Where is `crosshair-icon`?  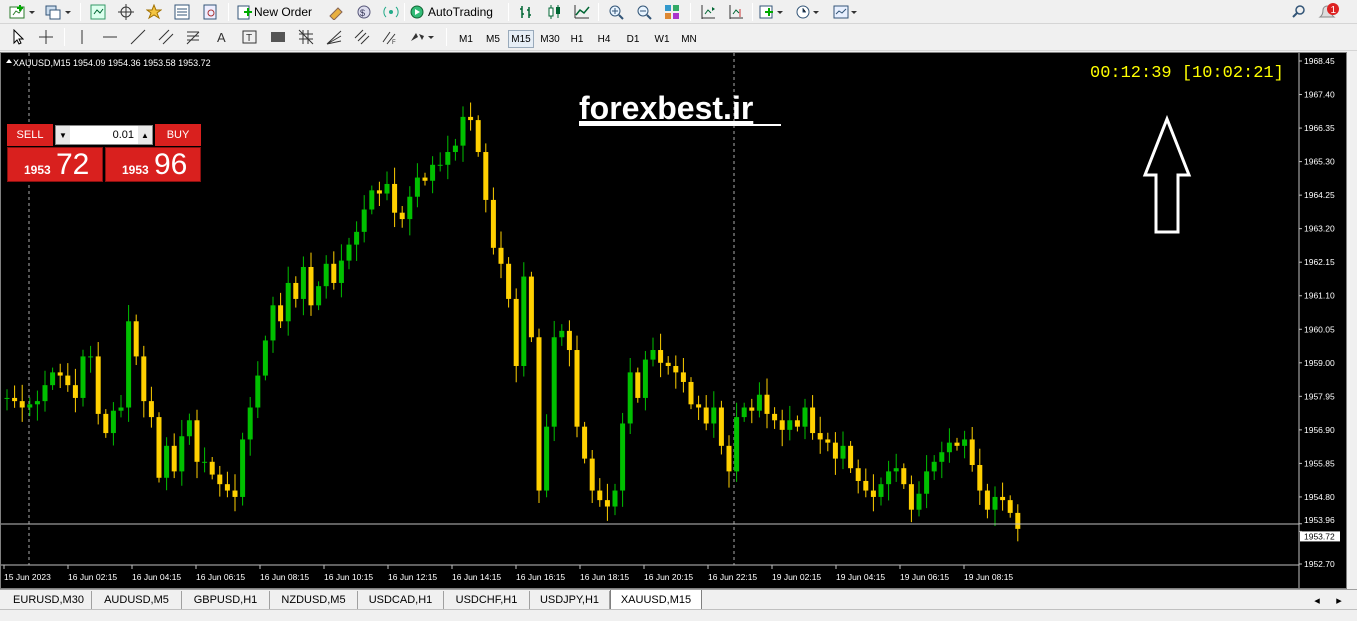 crosshair-icon is located at coordinates (46, 37).